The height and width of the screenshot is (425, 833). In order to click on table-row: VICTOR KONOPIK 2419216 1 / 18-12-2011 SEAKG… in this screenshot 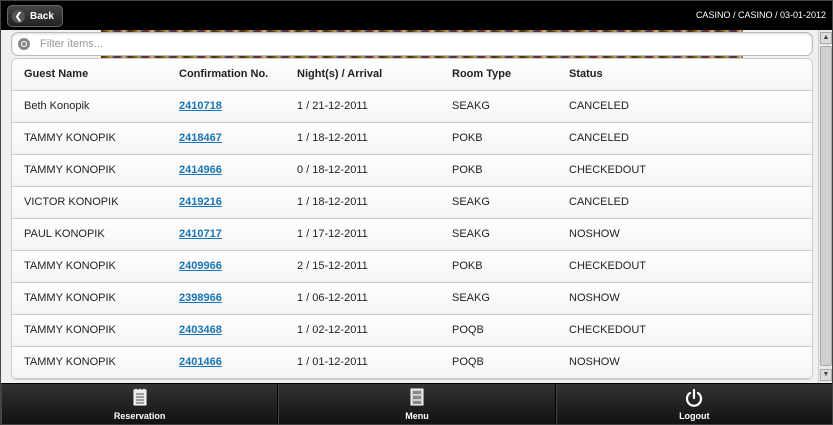, I will do `click(412, 203)`.